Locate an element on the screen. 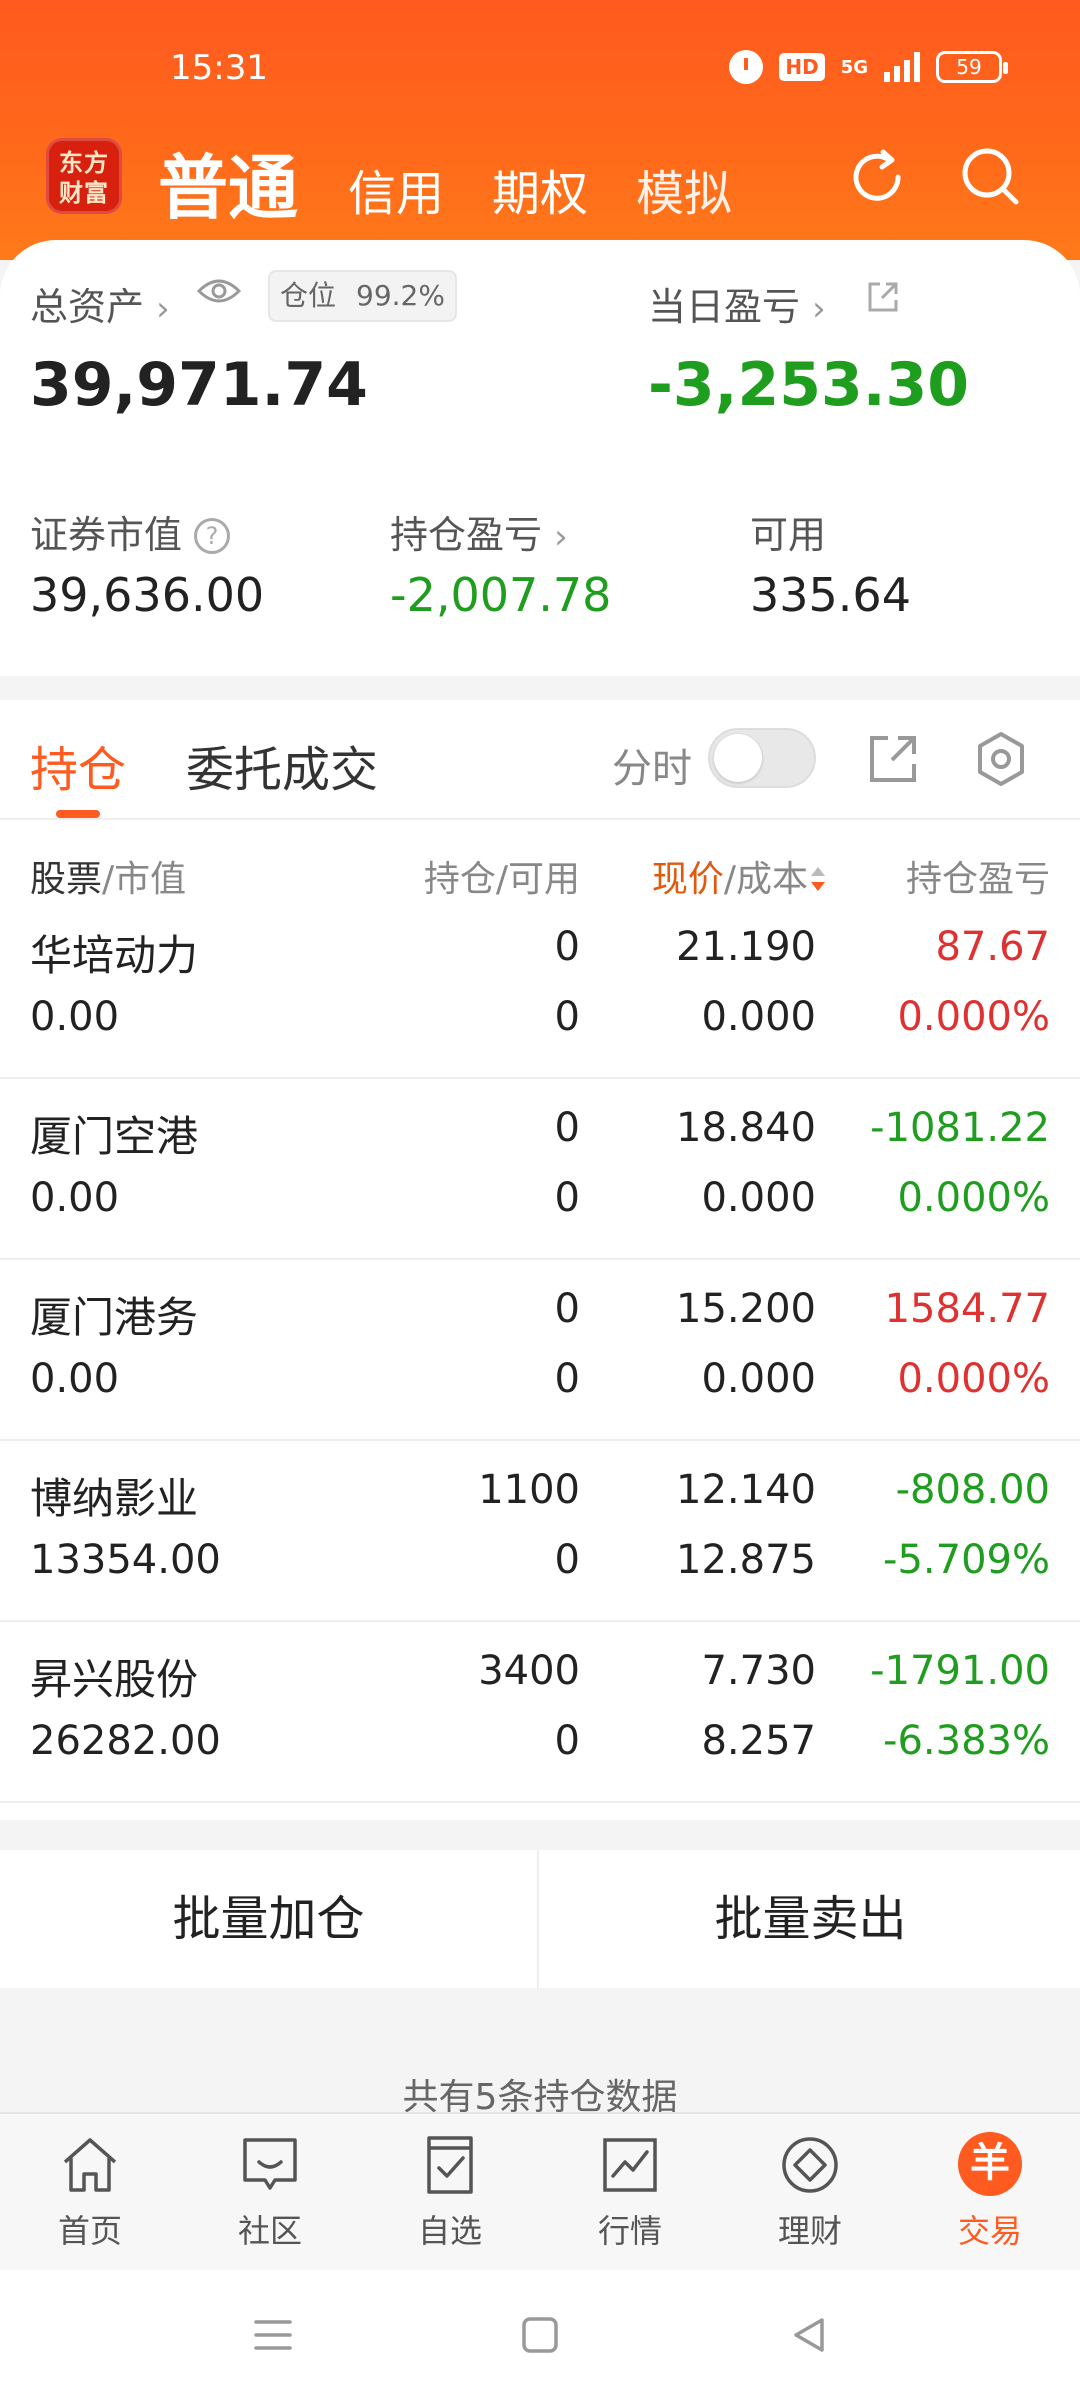 Image resolution: width=1080 pixels, height=2400 pixels. cost-price: 8.257 is located at coordinates (758, 1741).